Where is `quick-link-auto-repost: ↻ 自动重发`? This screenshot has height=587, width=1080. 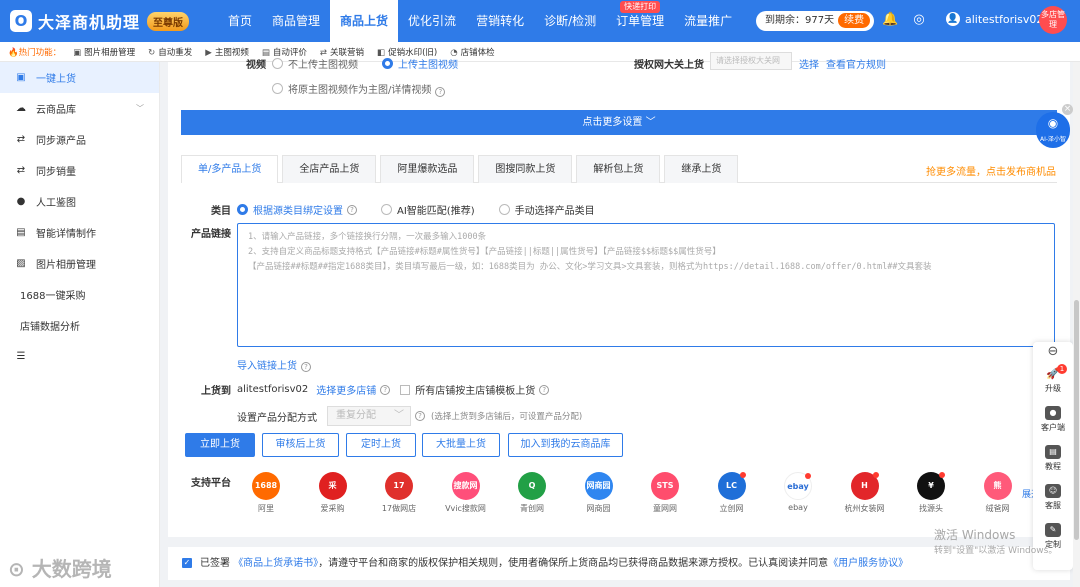
quick-link-auto-repost: ↻ 自动重发 is located at coordinates (170, 52).